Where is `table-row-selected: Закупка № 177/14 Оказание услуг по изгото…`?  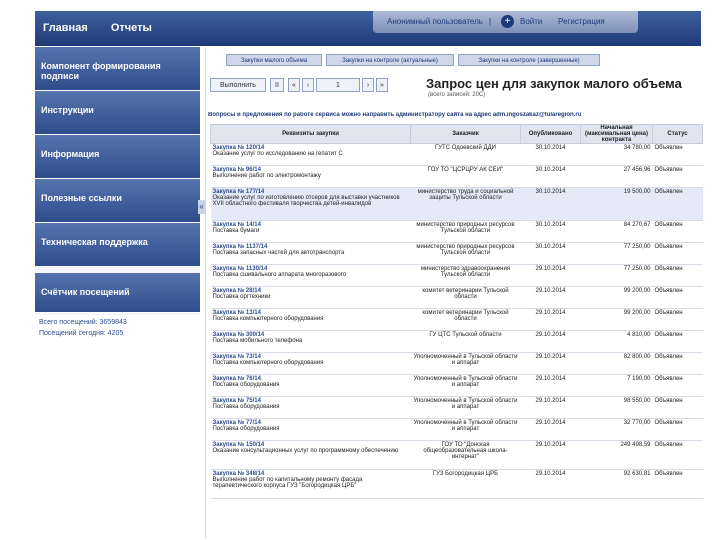
table-row-selected: Закупка № 177/14 Оказание услуг по изгото… is located at coordinates (456, 204).